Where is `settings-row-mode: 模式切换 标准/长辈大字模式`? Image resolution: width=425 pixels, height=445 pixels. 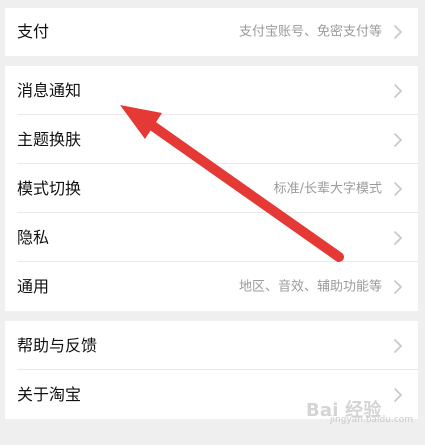
settings-row-mode: 模式切换 标准/长辈大字模式 is located at coordinates (211, 188).